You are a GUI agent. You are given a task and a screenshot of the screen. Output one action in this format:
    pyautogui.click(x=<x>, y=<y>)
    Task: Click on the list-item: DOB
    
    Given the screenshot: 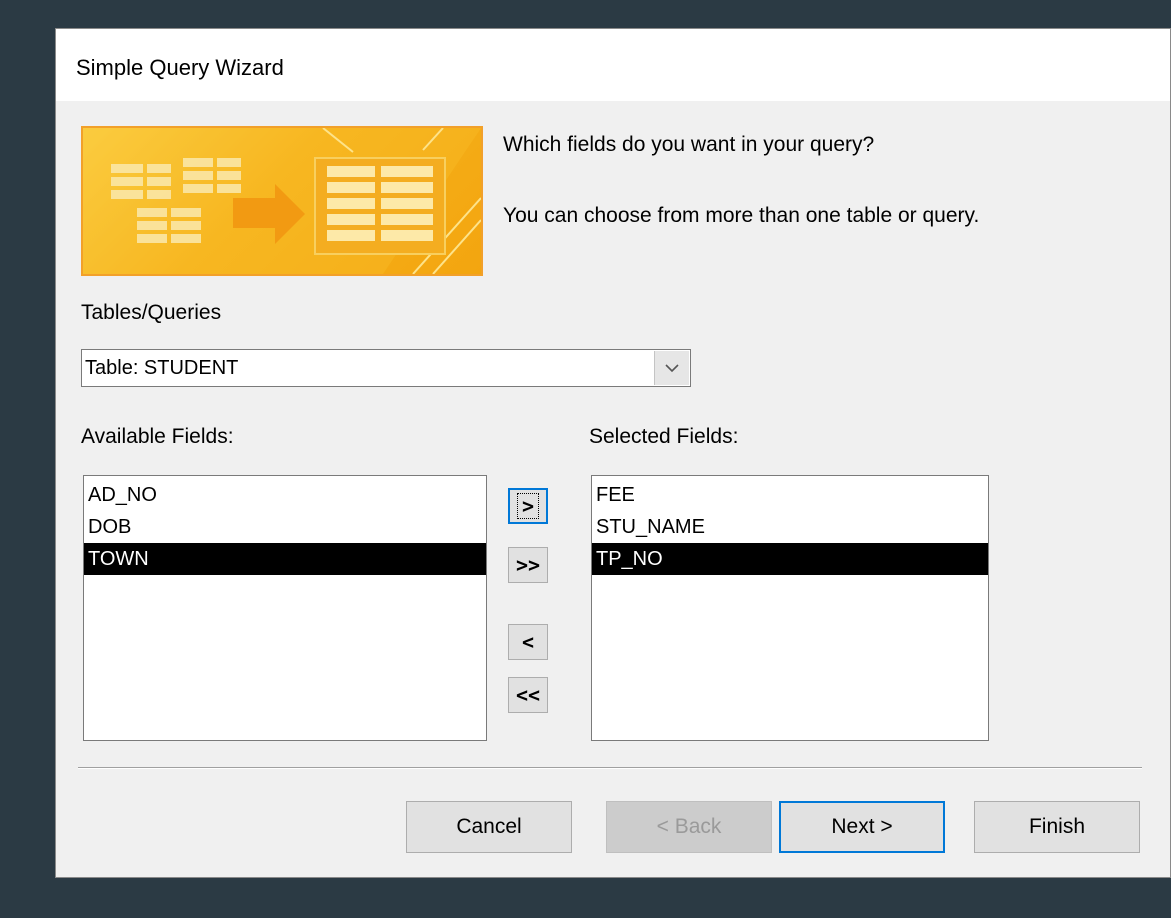 What is the action you would take?
    pyautogui.click(x=285, y=527)
    